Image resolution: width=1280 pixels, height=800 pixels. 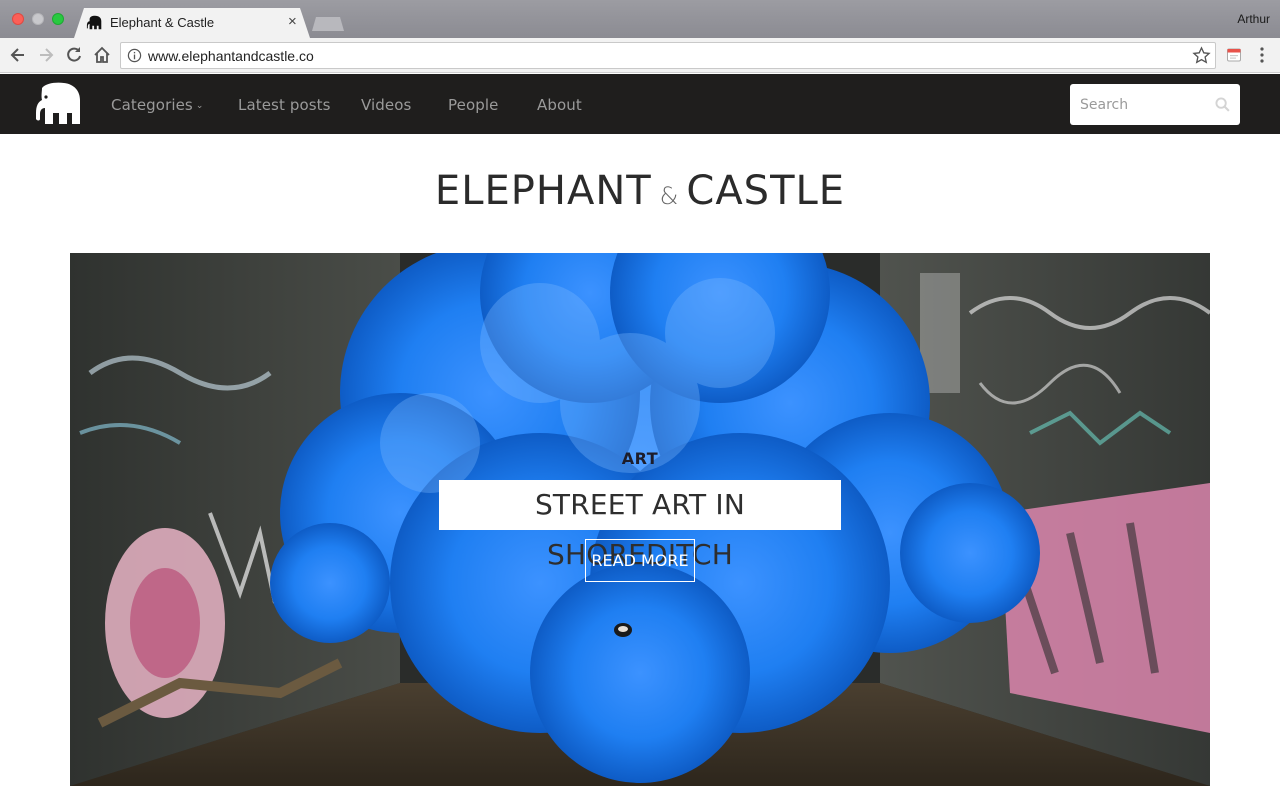 What do you see at coordinates (1253, 19) in the screenshot?
I see `profile-name: Arthur` at bounding box center [1253, 19].